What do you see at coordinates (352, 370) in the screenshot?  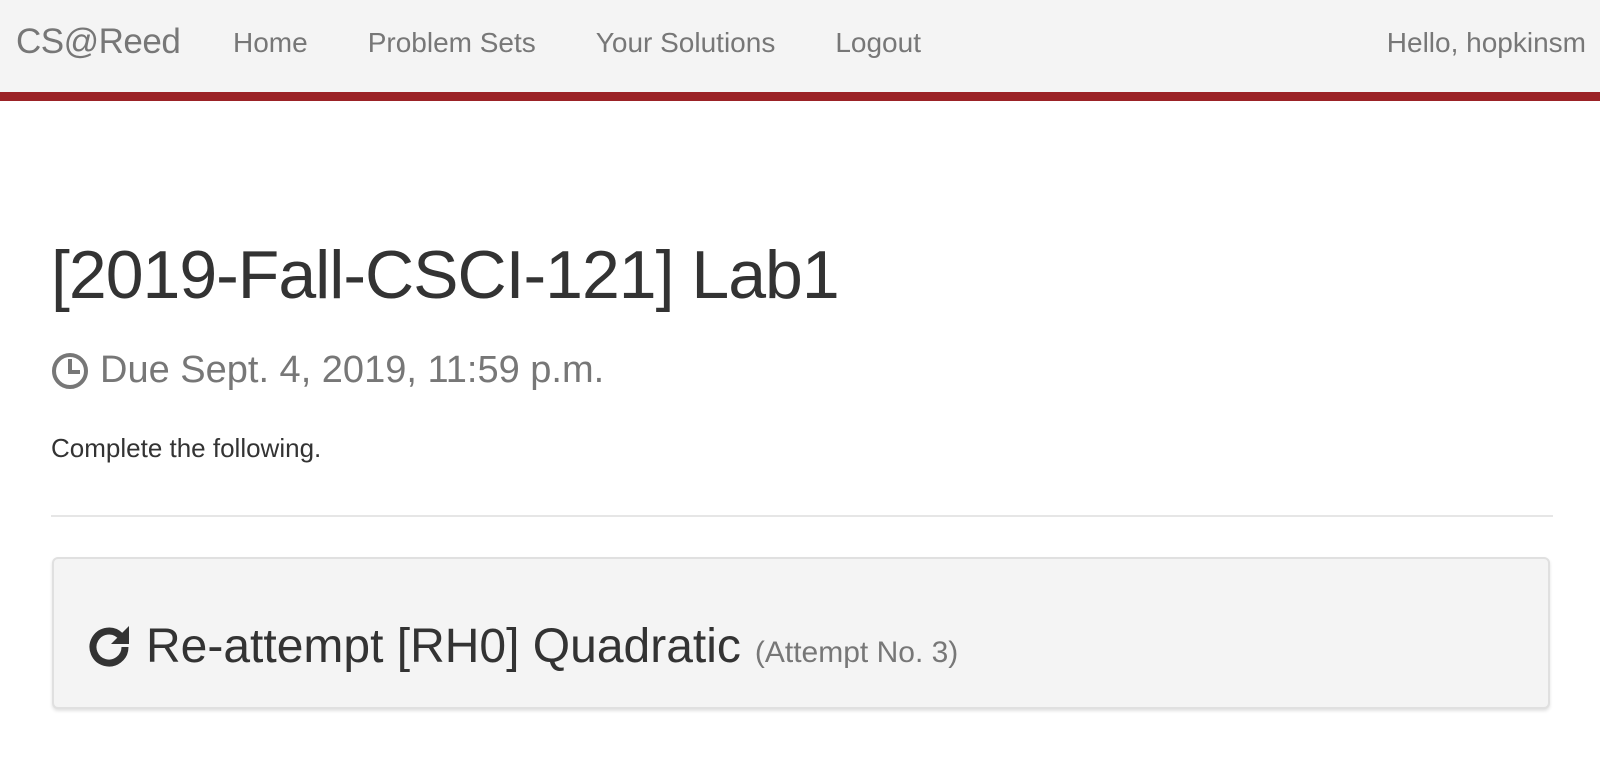 I see `due-date-text: Due Sept. 4, 2019, 11:59 p.m.` at bounding box center [352, 370].